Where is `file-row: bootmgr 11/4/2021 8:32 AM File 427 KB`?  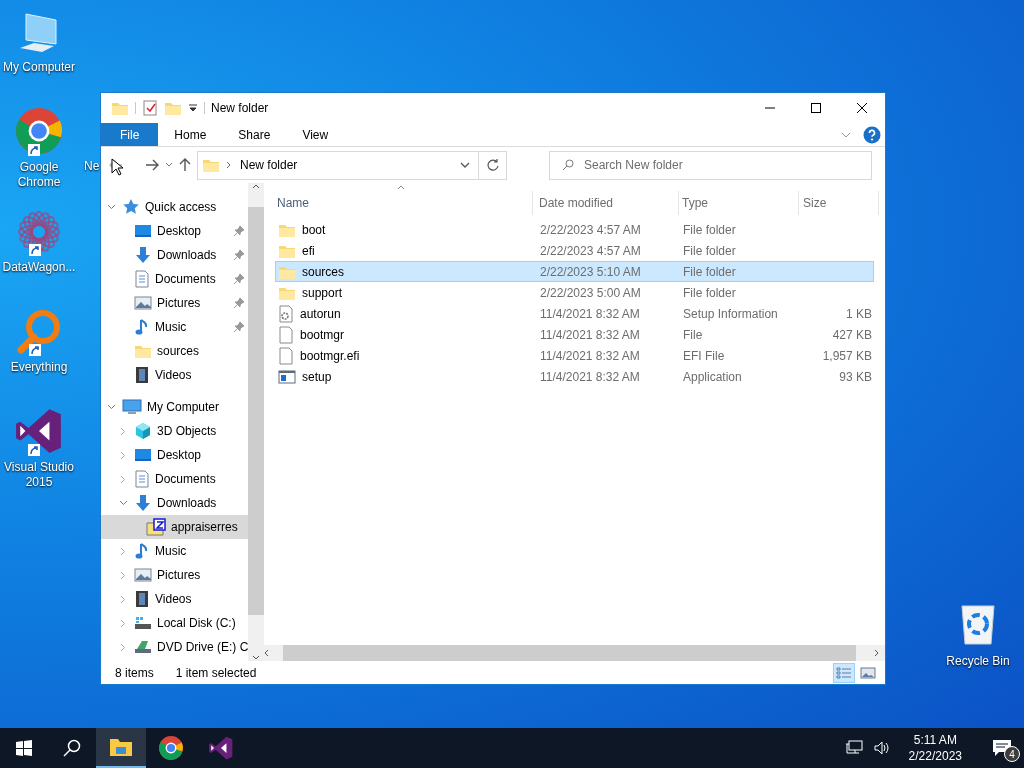
file-row: bootmgr 11/4/2021 8:32 AM File 427 KB is located at coordinates (574, 334).